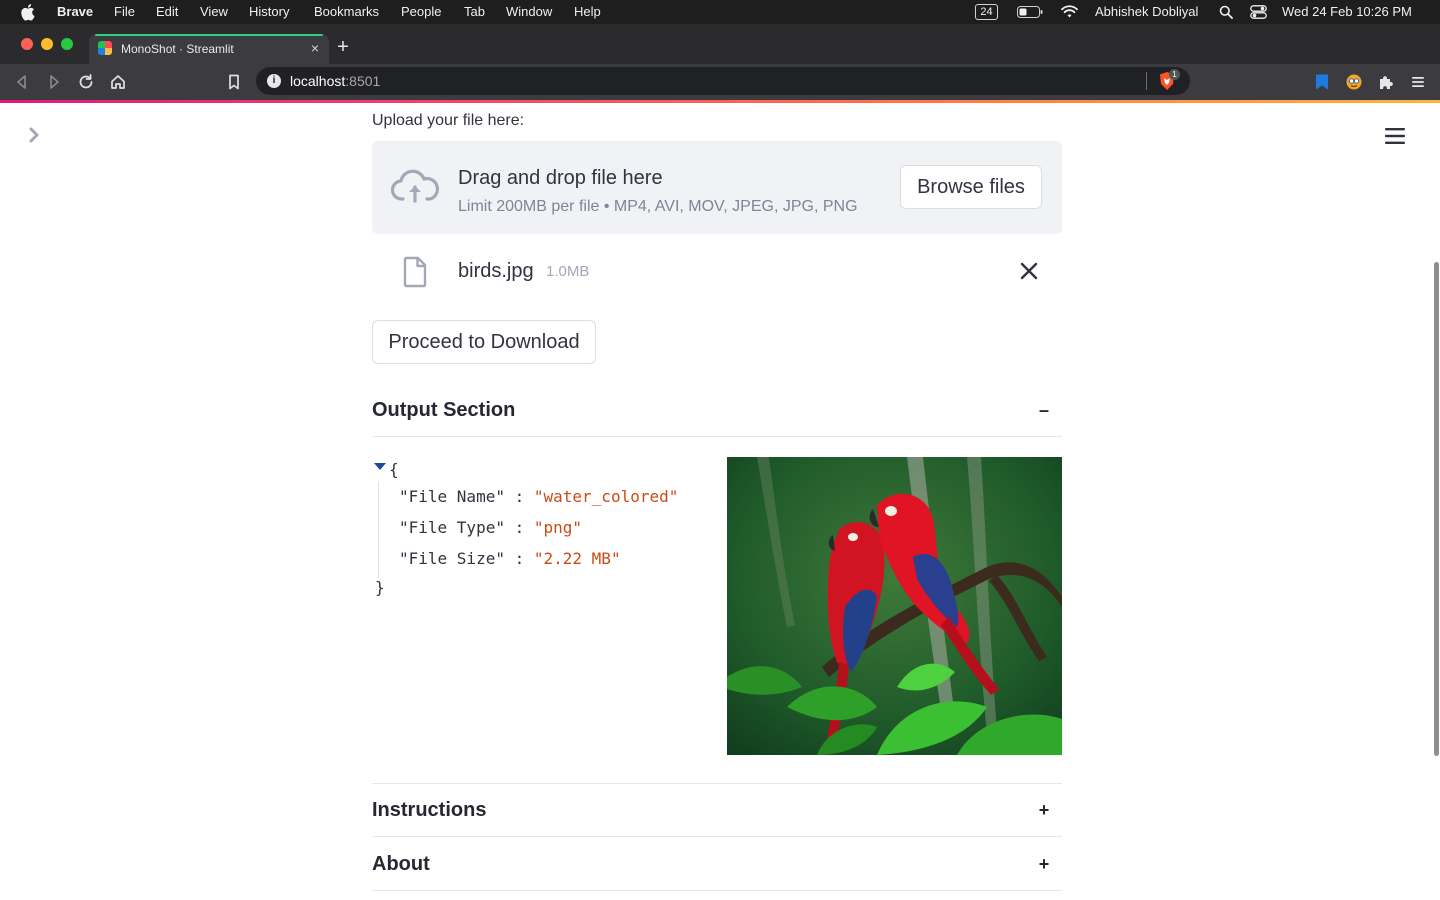  What do you see at coordinates (118, 82) in the screenshot?
I see `home-icon` at bounding box center [118, 82].